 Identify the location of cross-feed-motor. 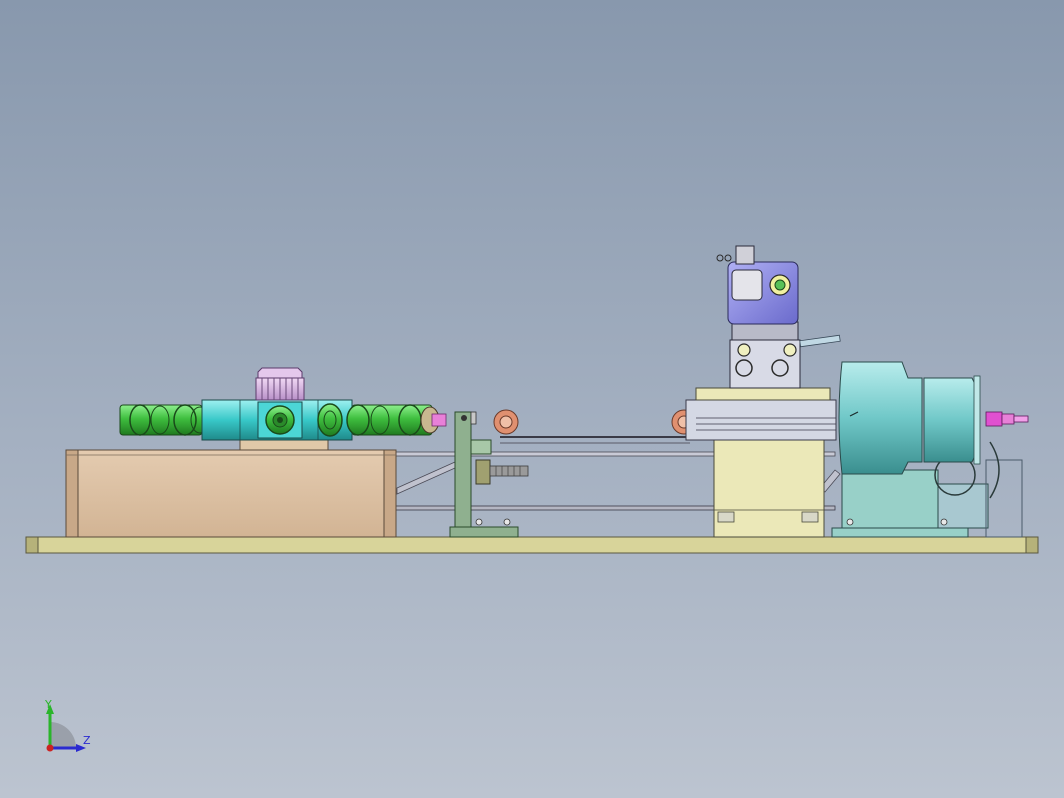
(778, 317).